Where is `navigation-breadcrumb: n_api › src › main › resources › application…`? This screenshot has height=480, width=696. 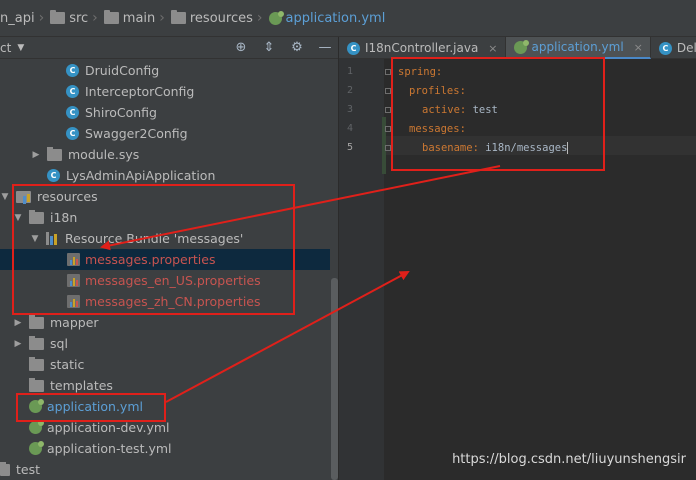 navigation-breadcrumb: n_api › src › main › resources › application… is located at coordinates (348, 18).